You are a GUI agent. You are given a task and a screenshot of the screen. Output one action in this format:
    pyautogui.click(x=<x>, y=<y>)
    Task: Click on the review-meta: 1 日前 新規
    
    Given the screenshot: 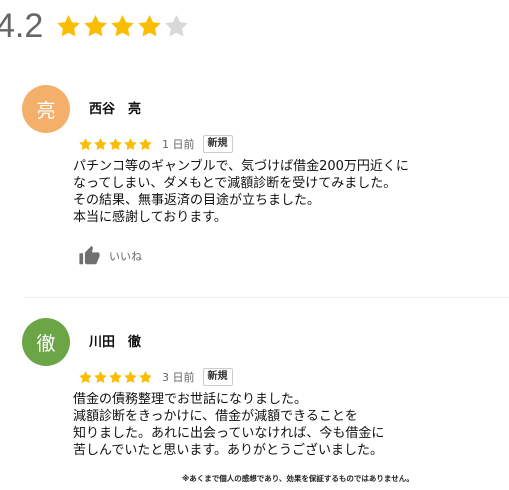 What is the action you would take?
    pyautogui.click(x=155, y=144)
    